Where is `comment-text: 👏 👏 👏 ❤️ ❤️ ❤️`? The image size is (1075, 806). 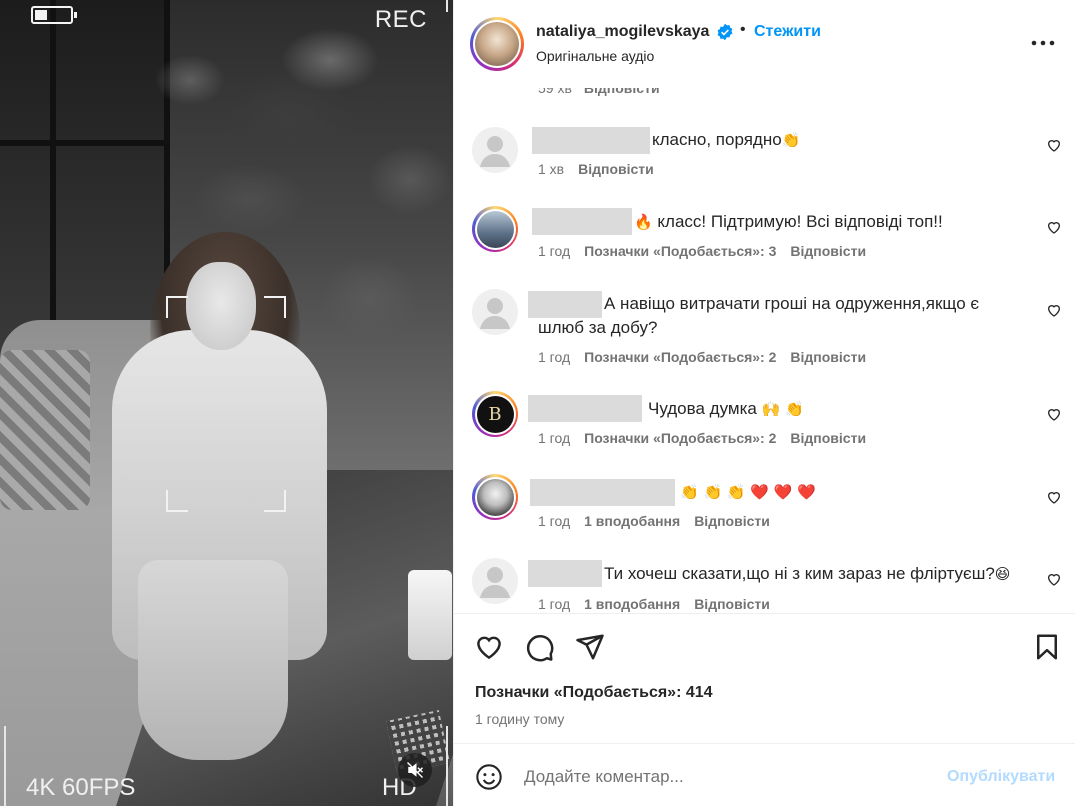
comment-text: 👏 👏 👏 ❤️ ❤️ ❤️ is located at coordinates (748, 492).